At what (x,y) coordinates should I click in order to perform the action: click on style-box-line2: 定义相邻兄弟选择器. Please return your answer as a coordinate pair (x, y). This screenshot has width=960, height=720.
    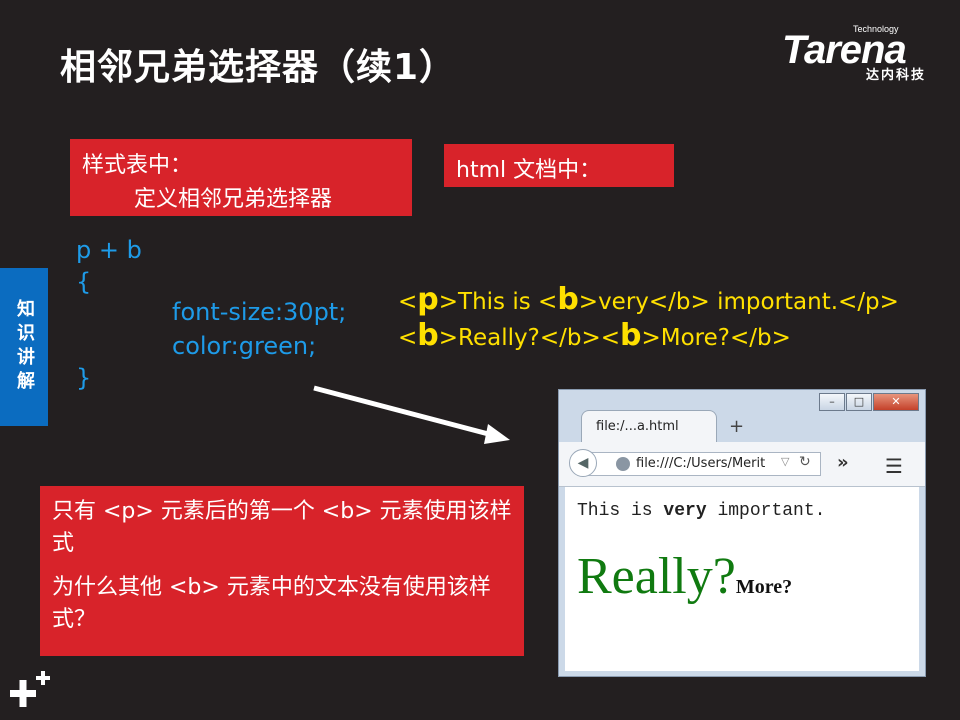
    Looking at the image, I should click on (233, 199).